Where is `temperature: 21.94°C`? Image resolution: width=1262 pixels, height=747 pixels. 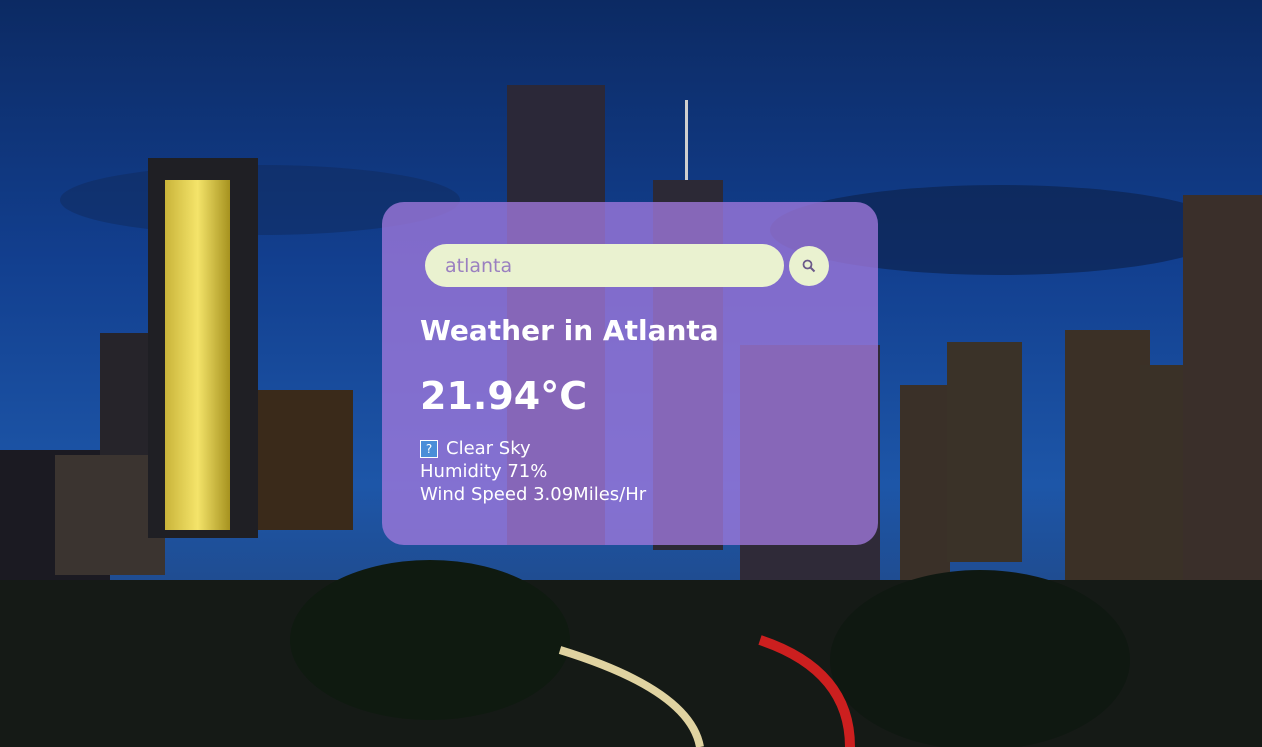 temperature: 21.94°C is located at coordinates (504, 396).